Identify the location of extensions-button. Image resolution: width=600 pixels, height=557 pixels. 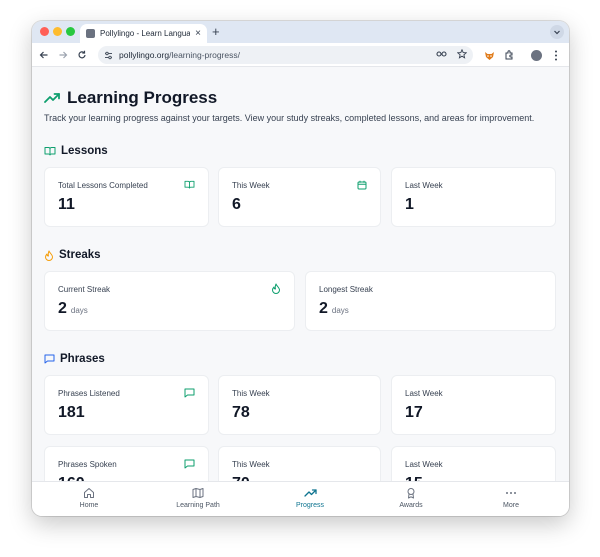
(509, 55).